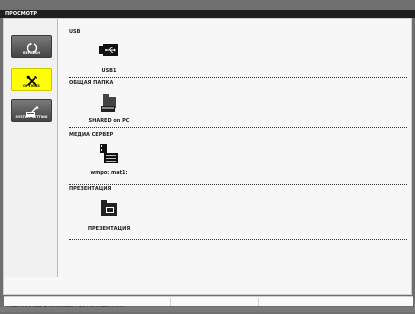  I want to click on shared-folder-icon, so click(109, 105).